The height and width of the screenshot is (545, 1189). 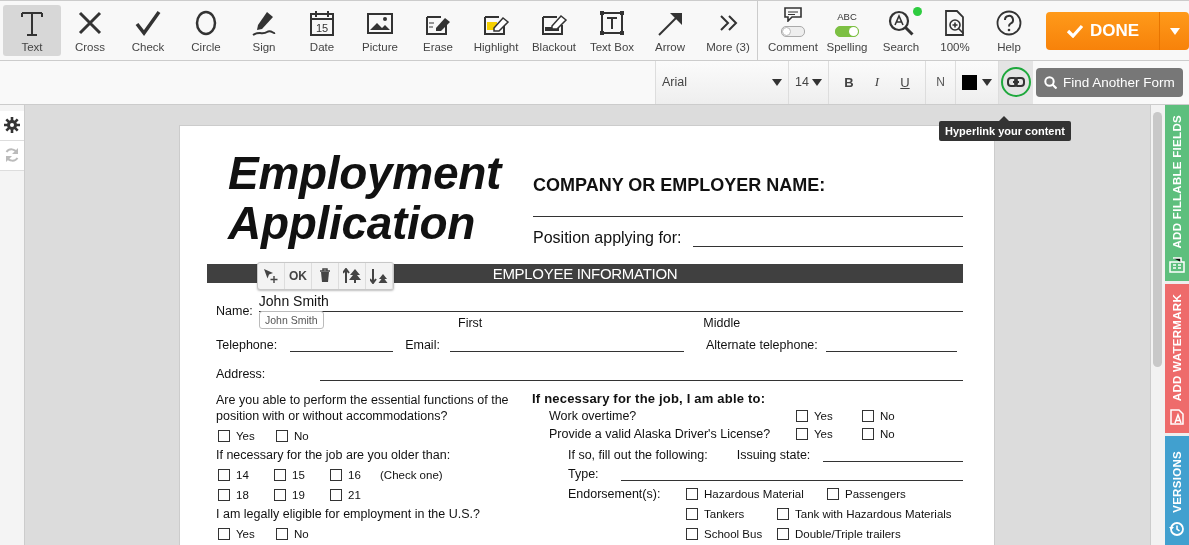 I want to click on option-label: Double/Triple trailers, so click(x=848, y=533).